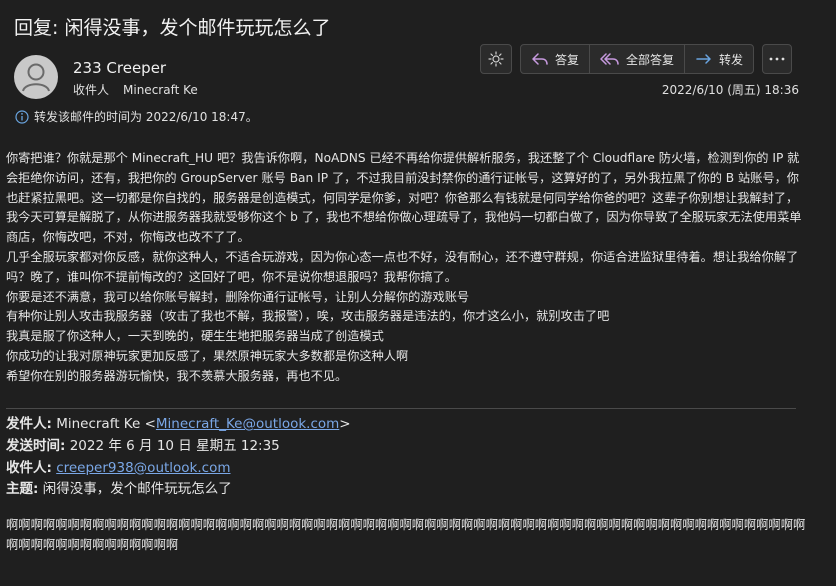 The width and height of the screenshot is (836, 586). I want to click on forward-info: 转发该邮件的时间为 2022/6/10 18:47。, so click(136, 116).